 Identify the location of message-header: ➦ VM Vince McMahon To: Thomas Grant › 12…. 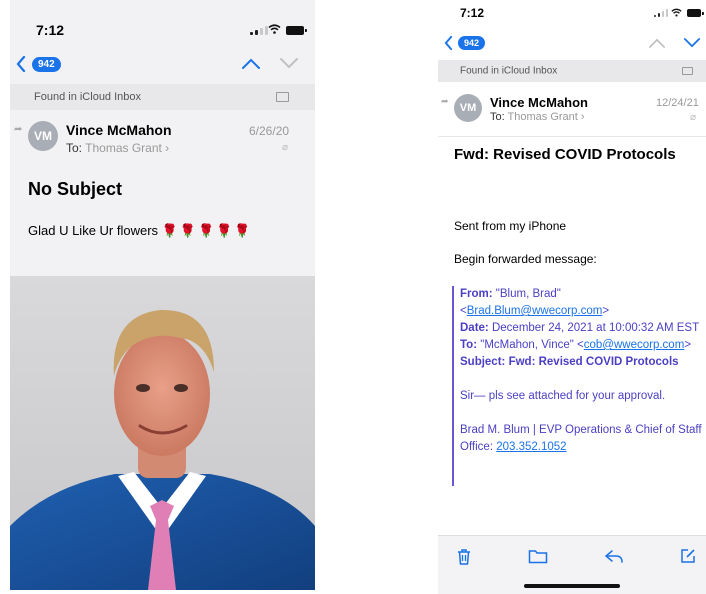
(572, 111).